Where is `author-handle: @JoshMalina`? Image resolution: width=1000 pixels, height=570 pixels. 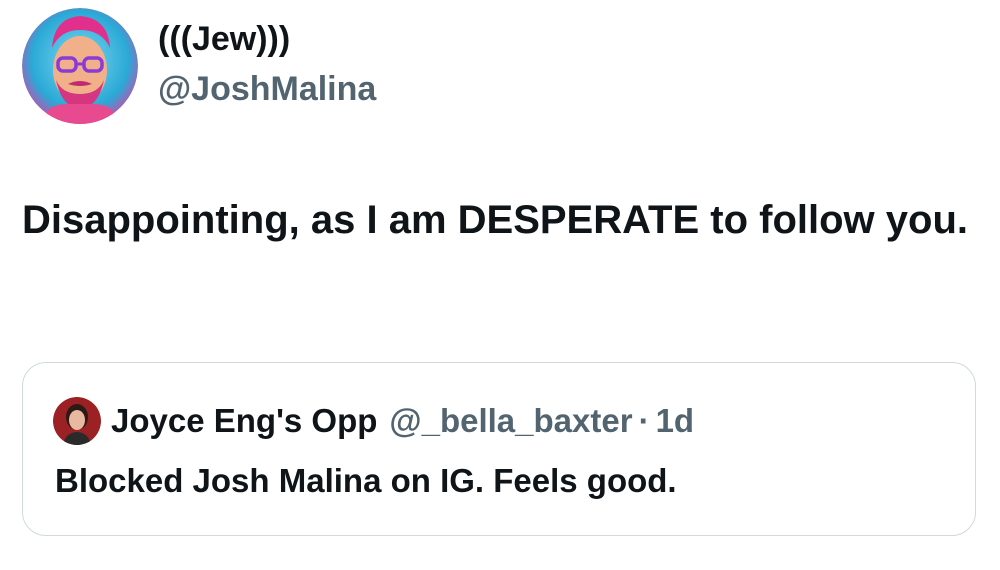 author-handle: @JoshMalina is located at coordinates (267, 89).